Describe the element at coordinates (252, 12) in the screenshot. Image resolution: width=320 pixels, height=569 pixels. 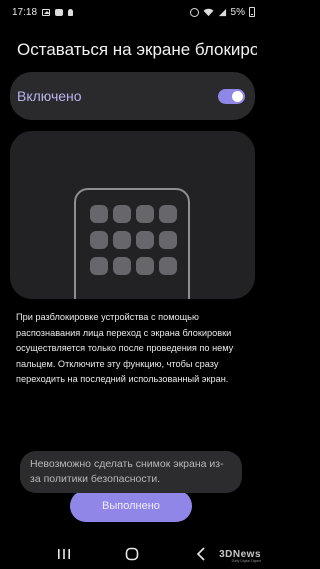
I see `battery-icon` at that location.